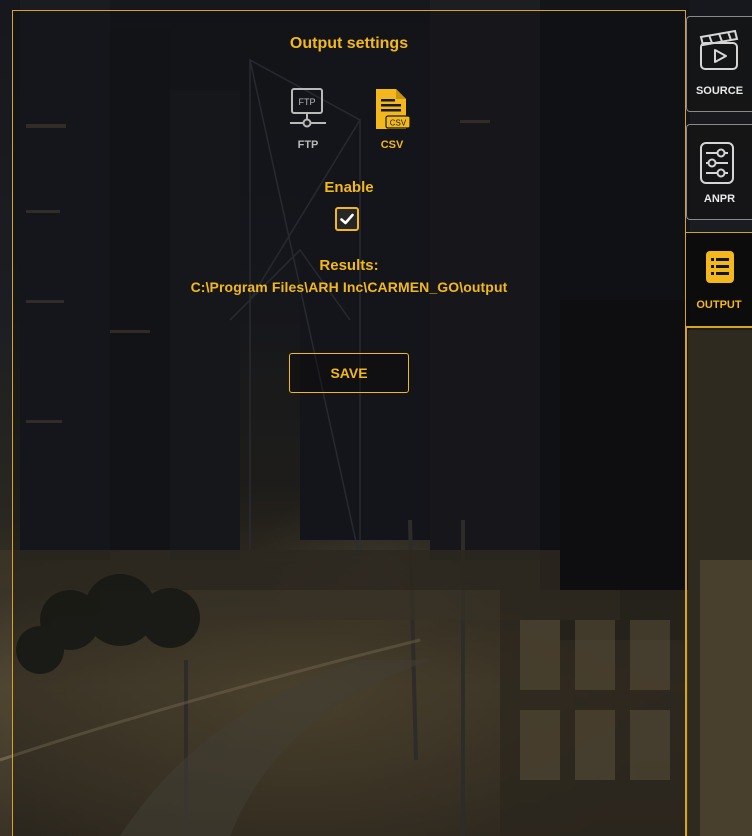 The width and height of the screenshot is (752, 836). I want to click on ftp-icon: FTP, so click(308, 112).